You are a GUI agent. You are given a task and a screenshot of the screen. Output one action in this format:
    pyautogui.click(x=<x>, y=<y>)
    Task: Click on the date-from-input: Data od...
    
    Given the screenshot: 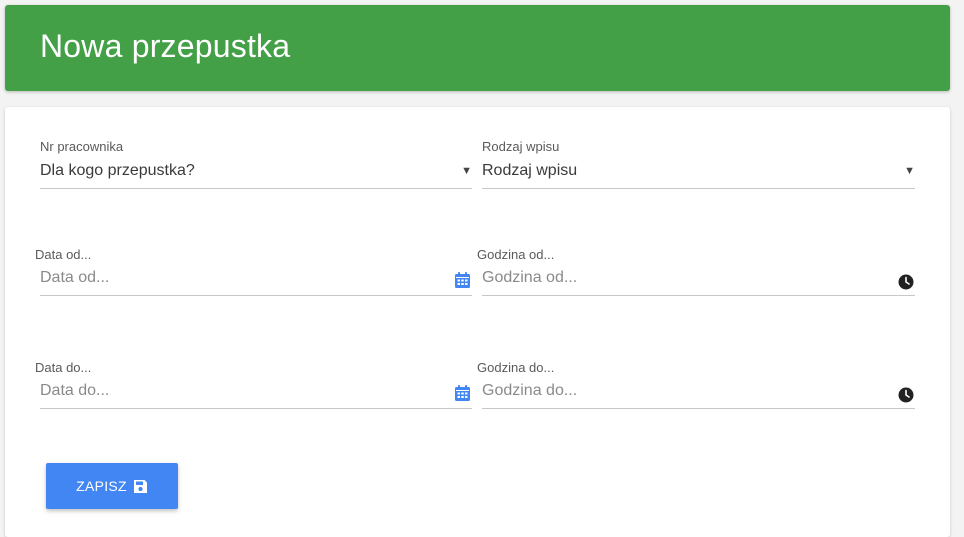 What is the action you would take?
    pyautogui.click(x=256, y=280)
    